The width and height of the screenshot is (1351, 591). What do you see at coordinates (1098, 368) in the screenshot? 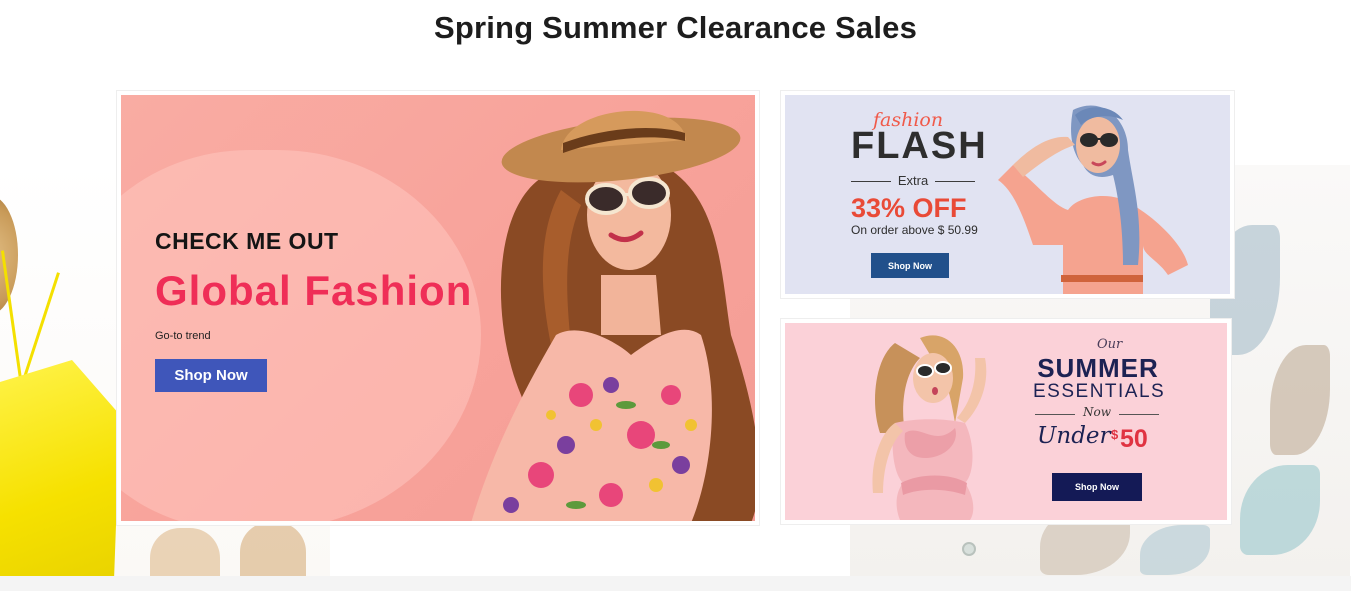
I see `summer-headline: SUMMER` at bounding box center [1098, 368].